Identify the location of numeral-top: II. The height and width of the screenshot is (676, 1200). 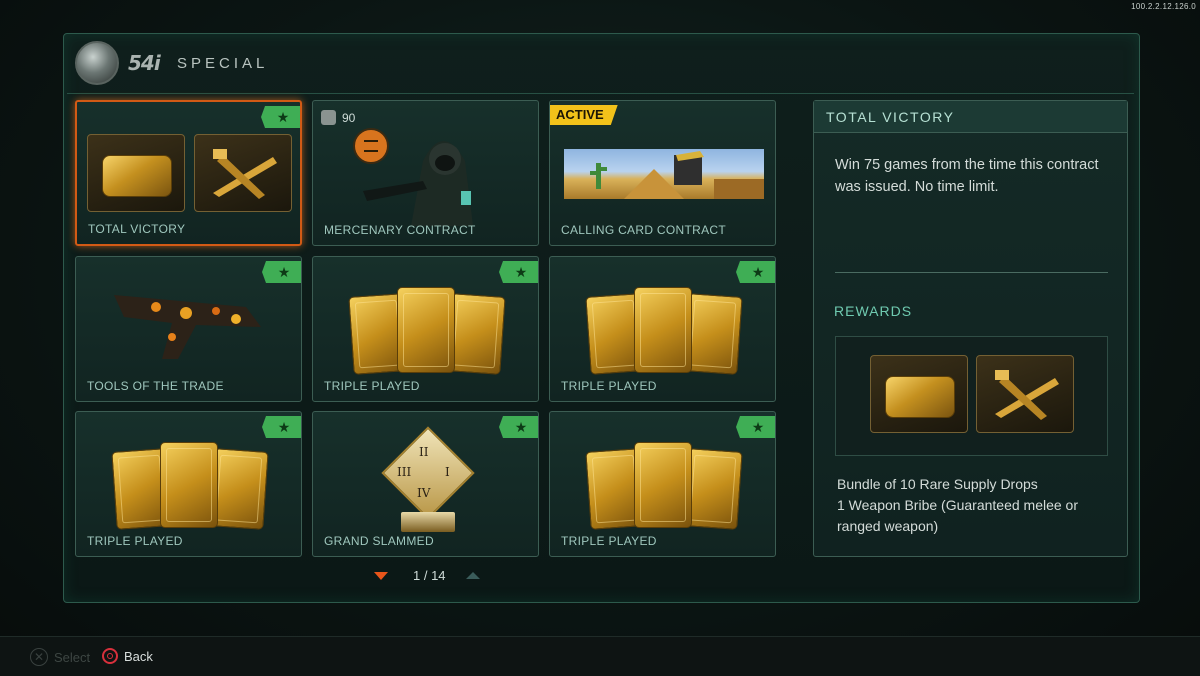
(424, 452).